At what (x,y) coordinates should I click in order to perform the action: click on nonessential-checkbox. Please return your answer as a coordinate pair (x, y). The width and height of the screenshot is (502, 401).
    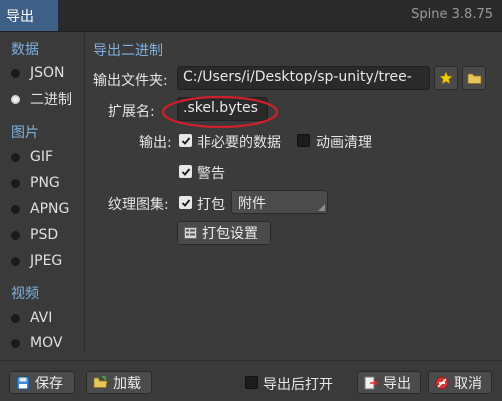
    Looking at the image, I should click on (185, 140).